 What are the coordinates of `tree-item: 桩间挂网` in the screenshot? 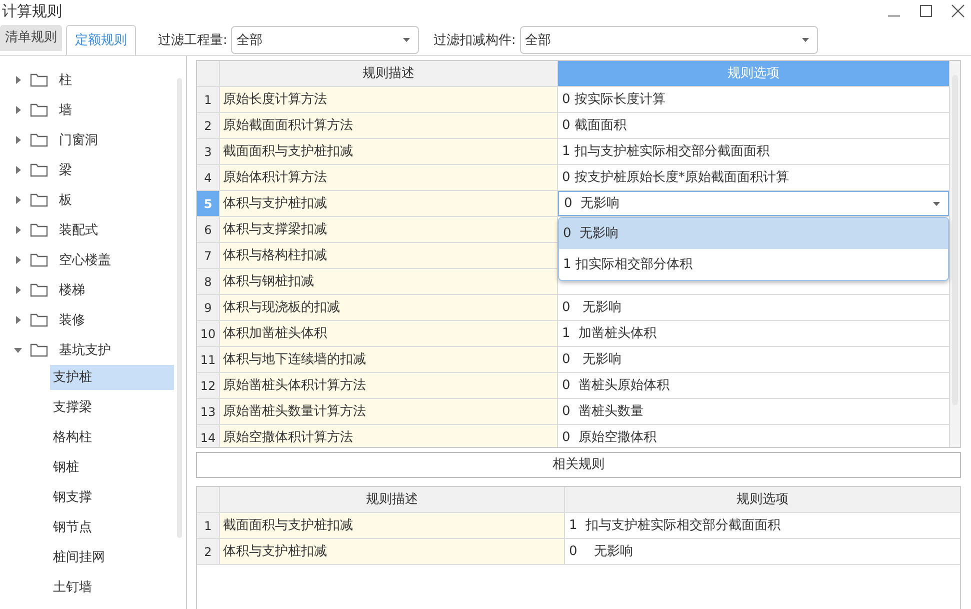 It's located at (112, 557).